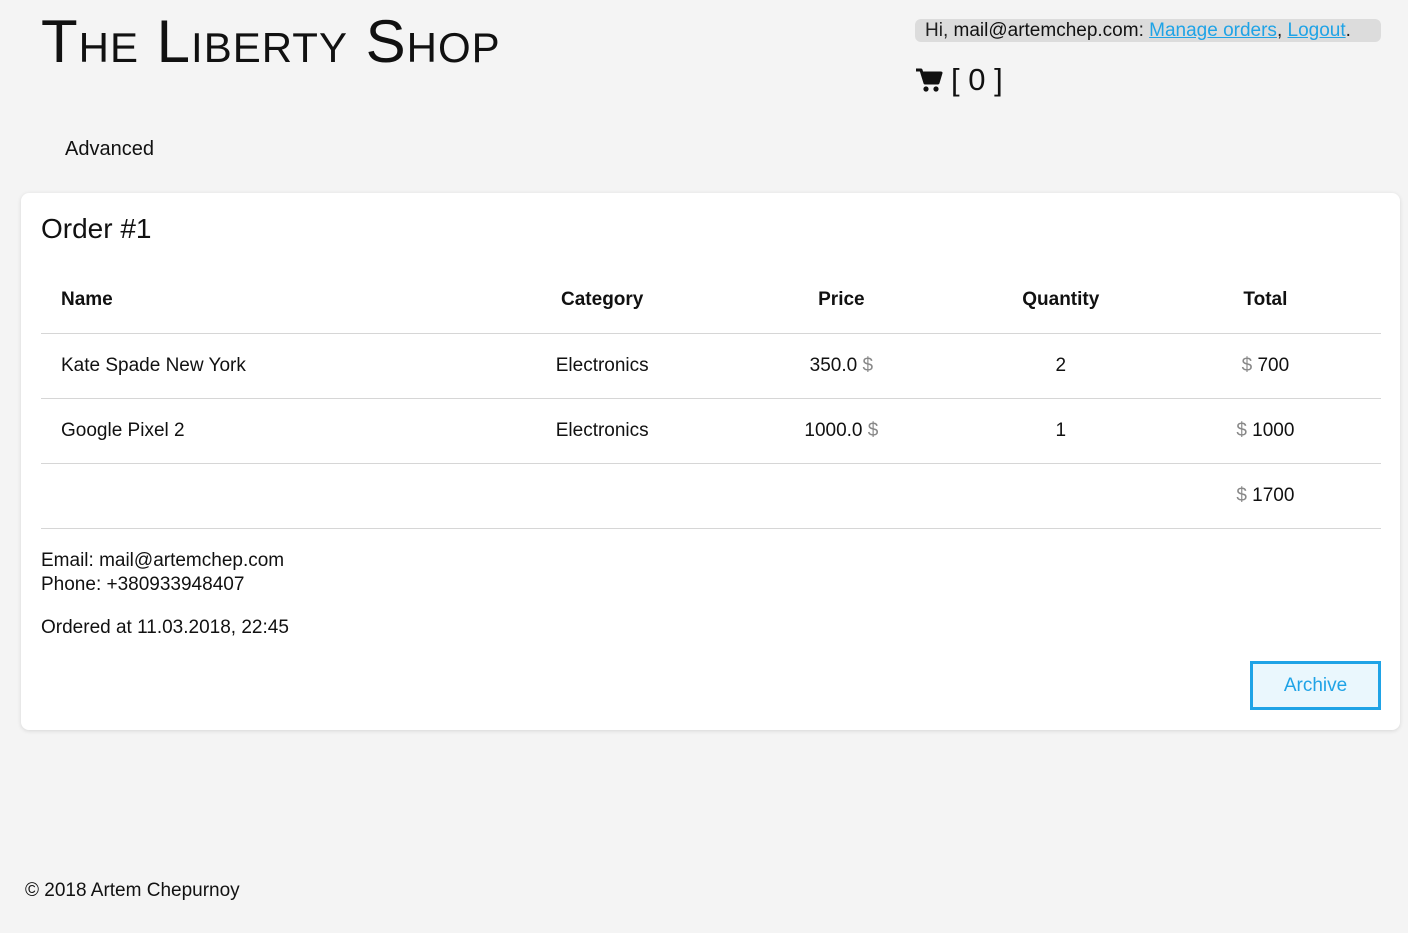  I want to click on item-total: $ 700, so click(1265, 366).